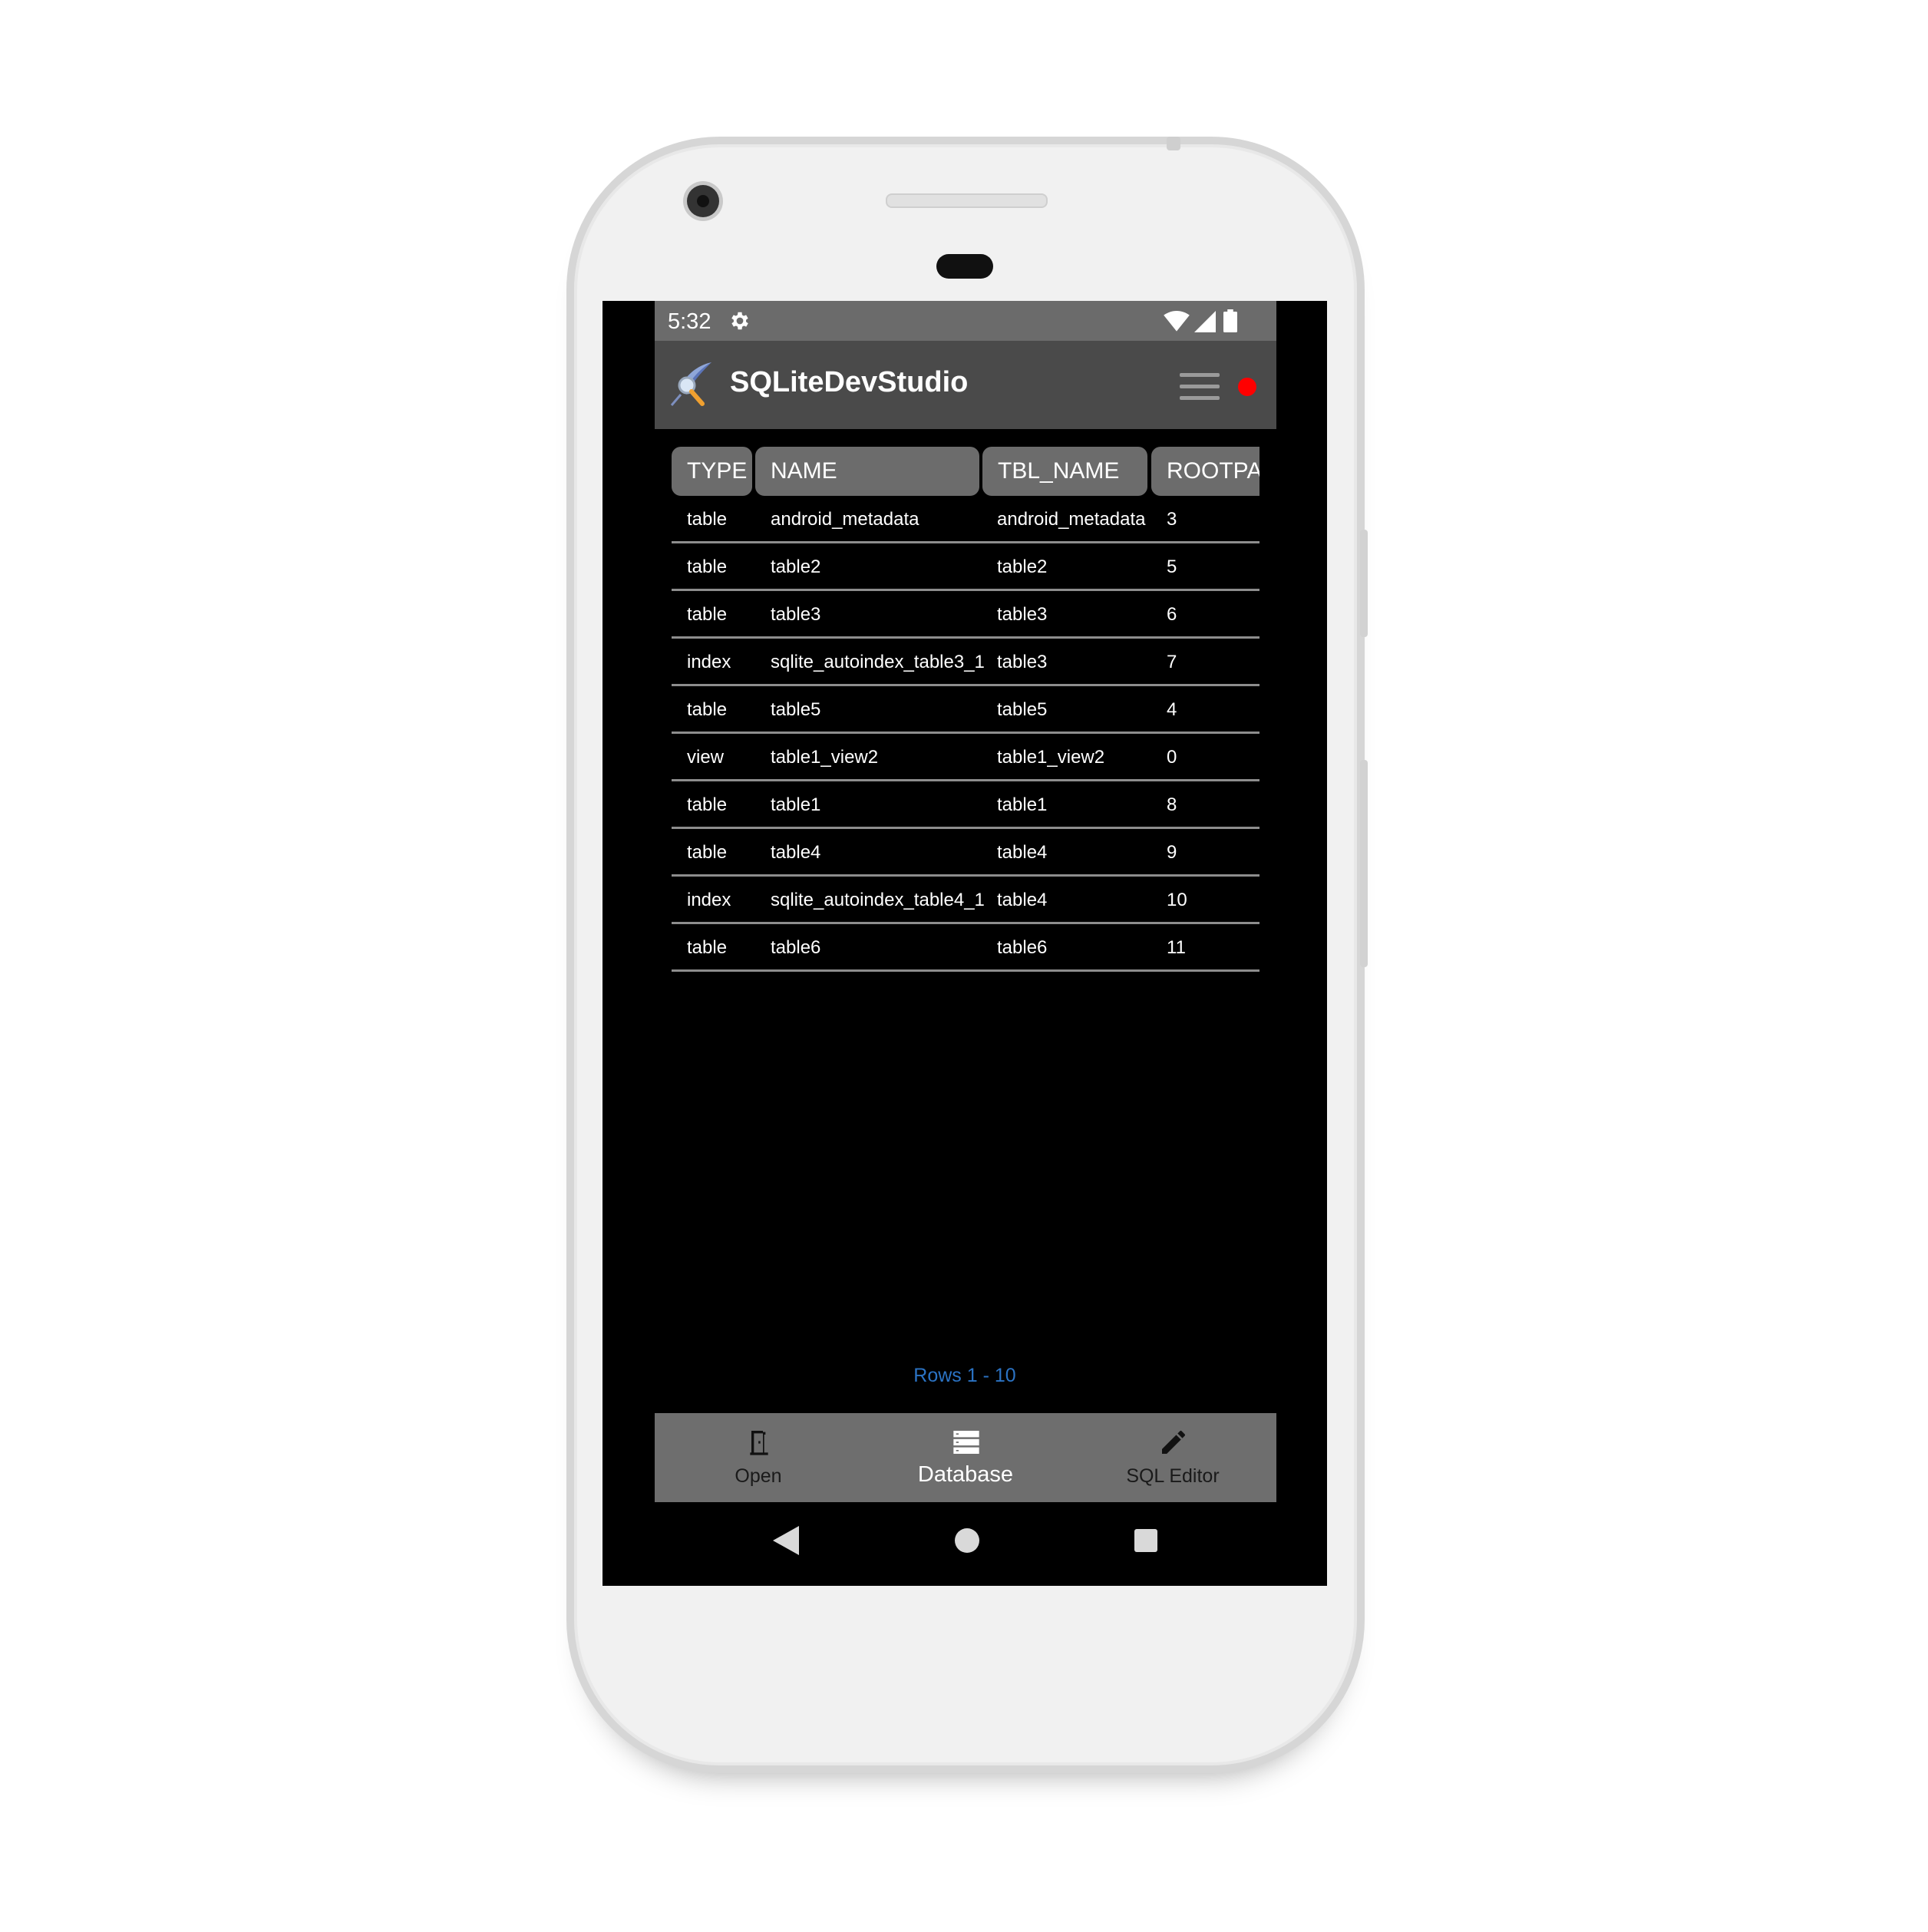  Describe the element at coordinates (1174, 143) in the screenshot. I see `antenna-line` at that location.